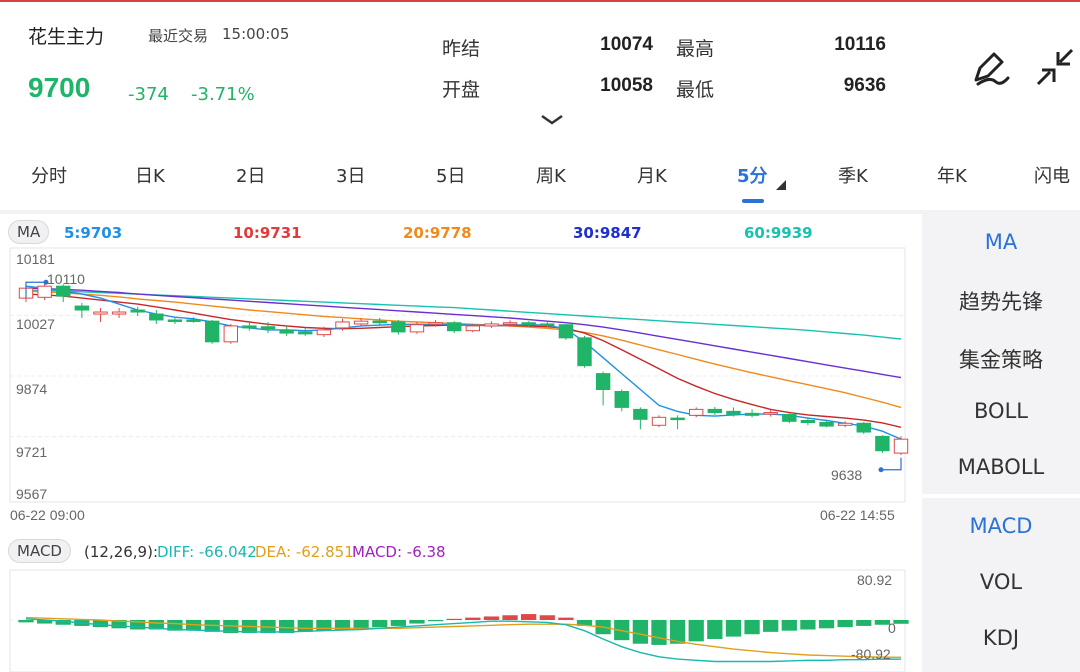 Image resolution: width=1080 pixels, height=672 pixels. What do you see at coordinates (461, 90) in the screenshot?
I see `open-label: 开盘` at bounding box center [461, 90].